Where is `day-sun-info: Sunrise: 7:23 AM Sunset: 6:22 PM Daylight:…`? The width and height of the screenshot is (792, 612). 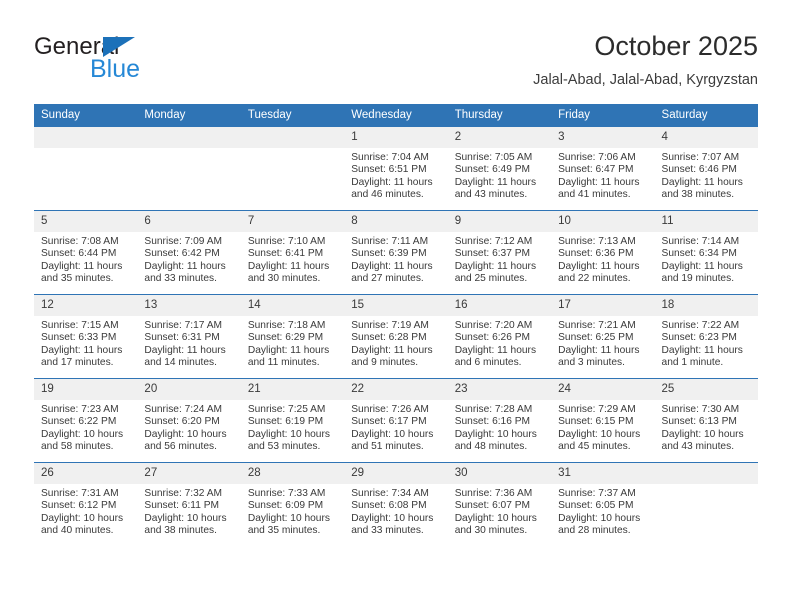
day-sun-info: Sunrise: 7:23 AM Sunset: 6:22 PM Daylight:… is located at coordinates (85, 431).